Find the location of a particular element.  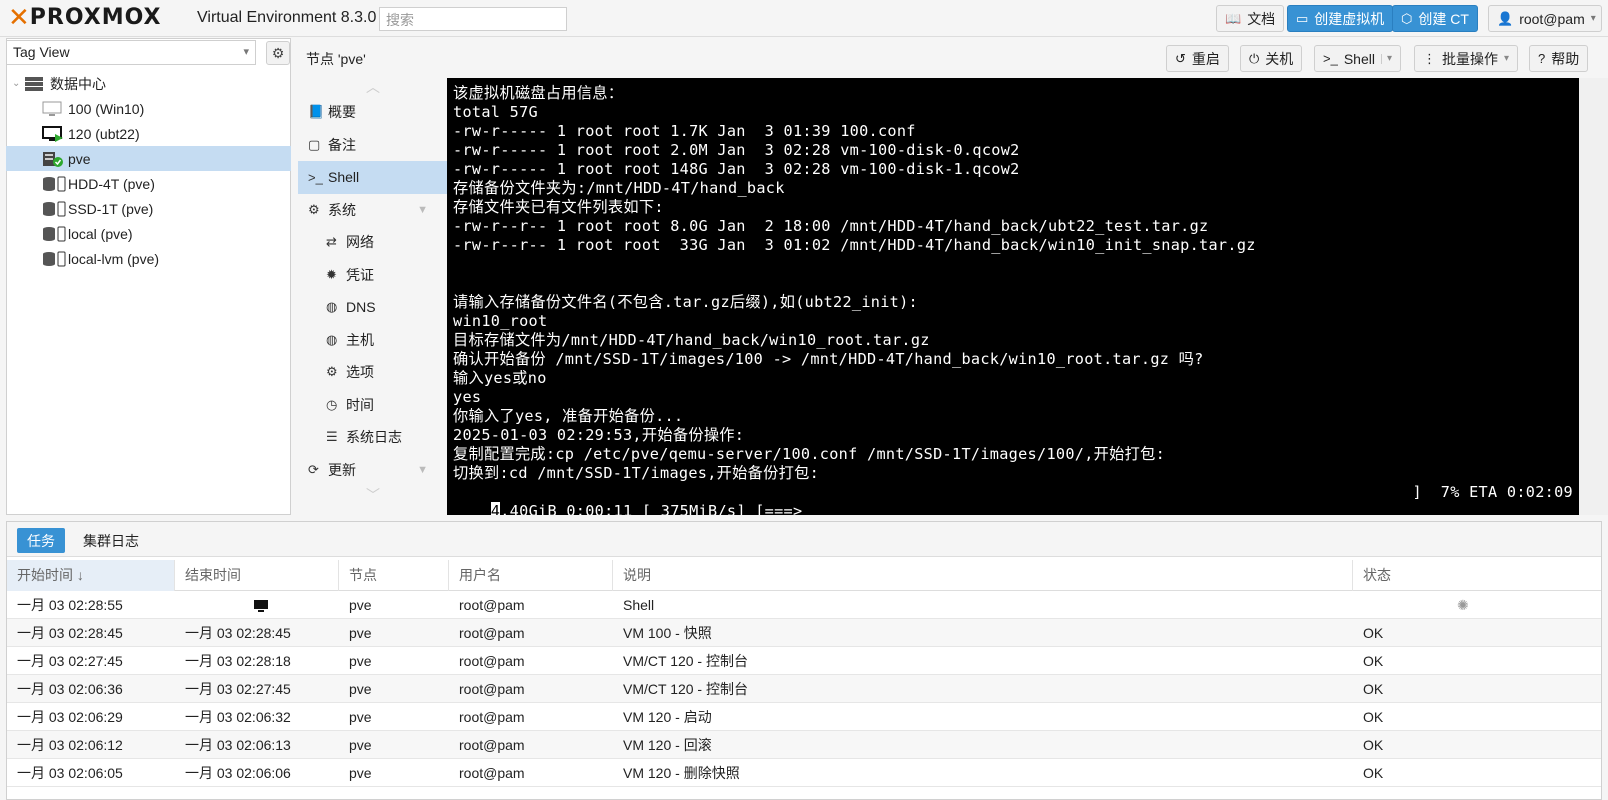

nav-item-summary: 📘 概要 is located at coordinates (373, 112).